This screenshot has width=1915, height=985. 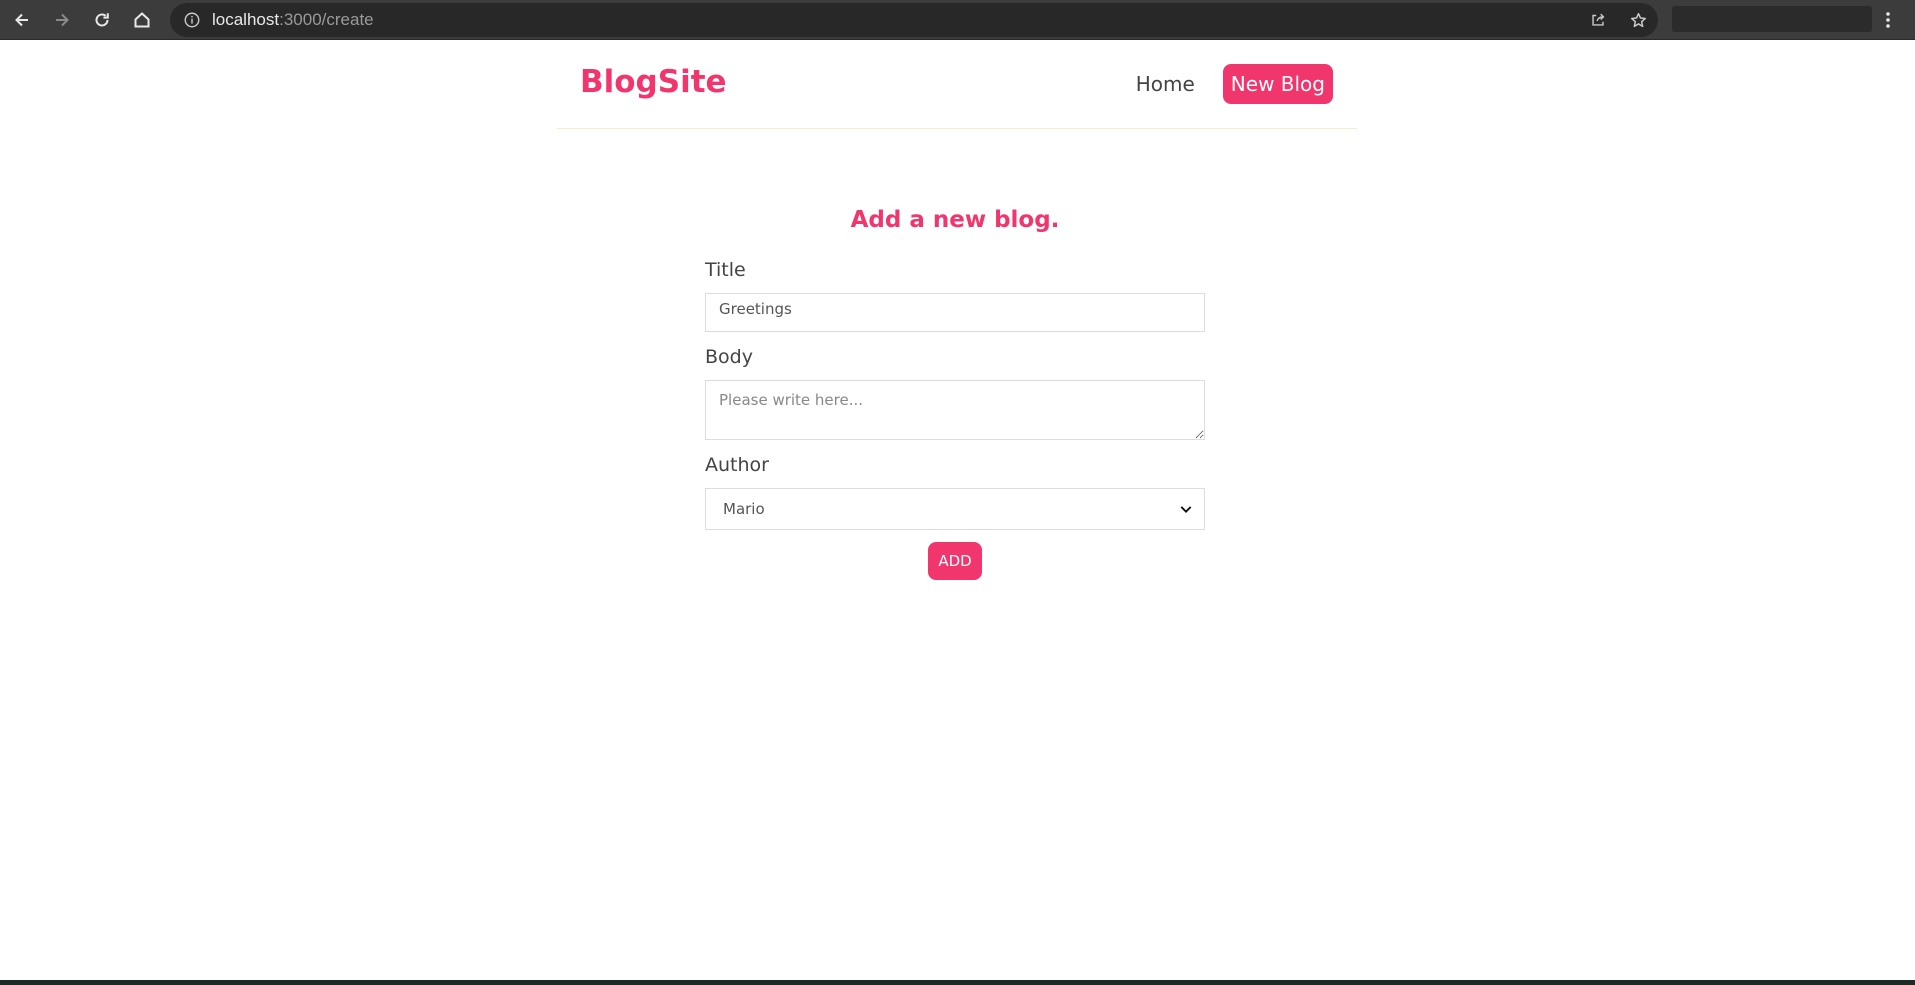 What do you see at coordinates (729, 357) in the screenshot?
I see `body-label: Body` at bounding box center [729, 357].